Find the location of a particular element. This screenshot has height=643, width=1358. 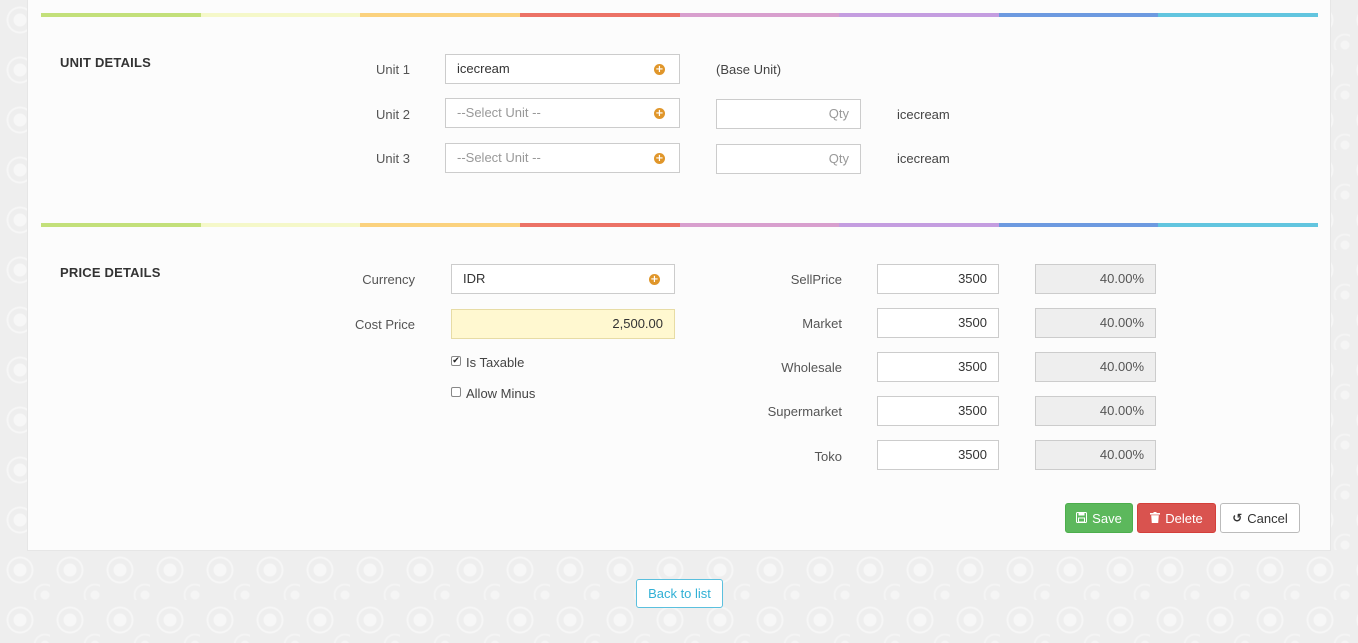

save-button: Save is located at coordinates (1099, 518).